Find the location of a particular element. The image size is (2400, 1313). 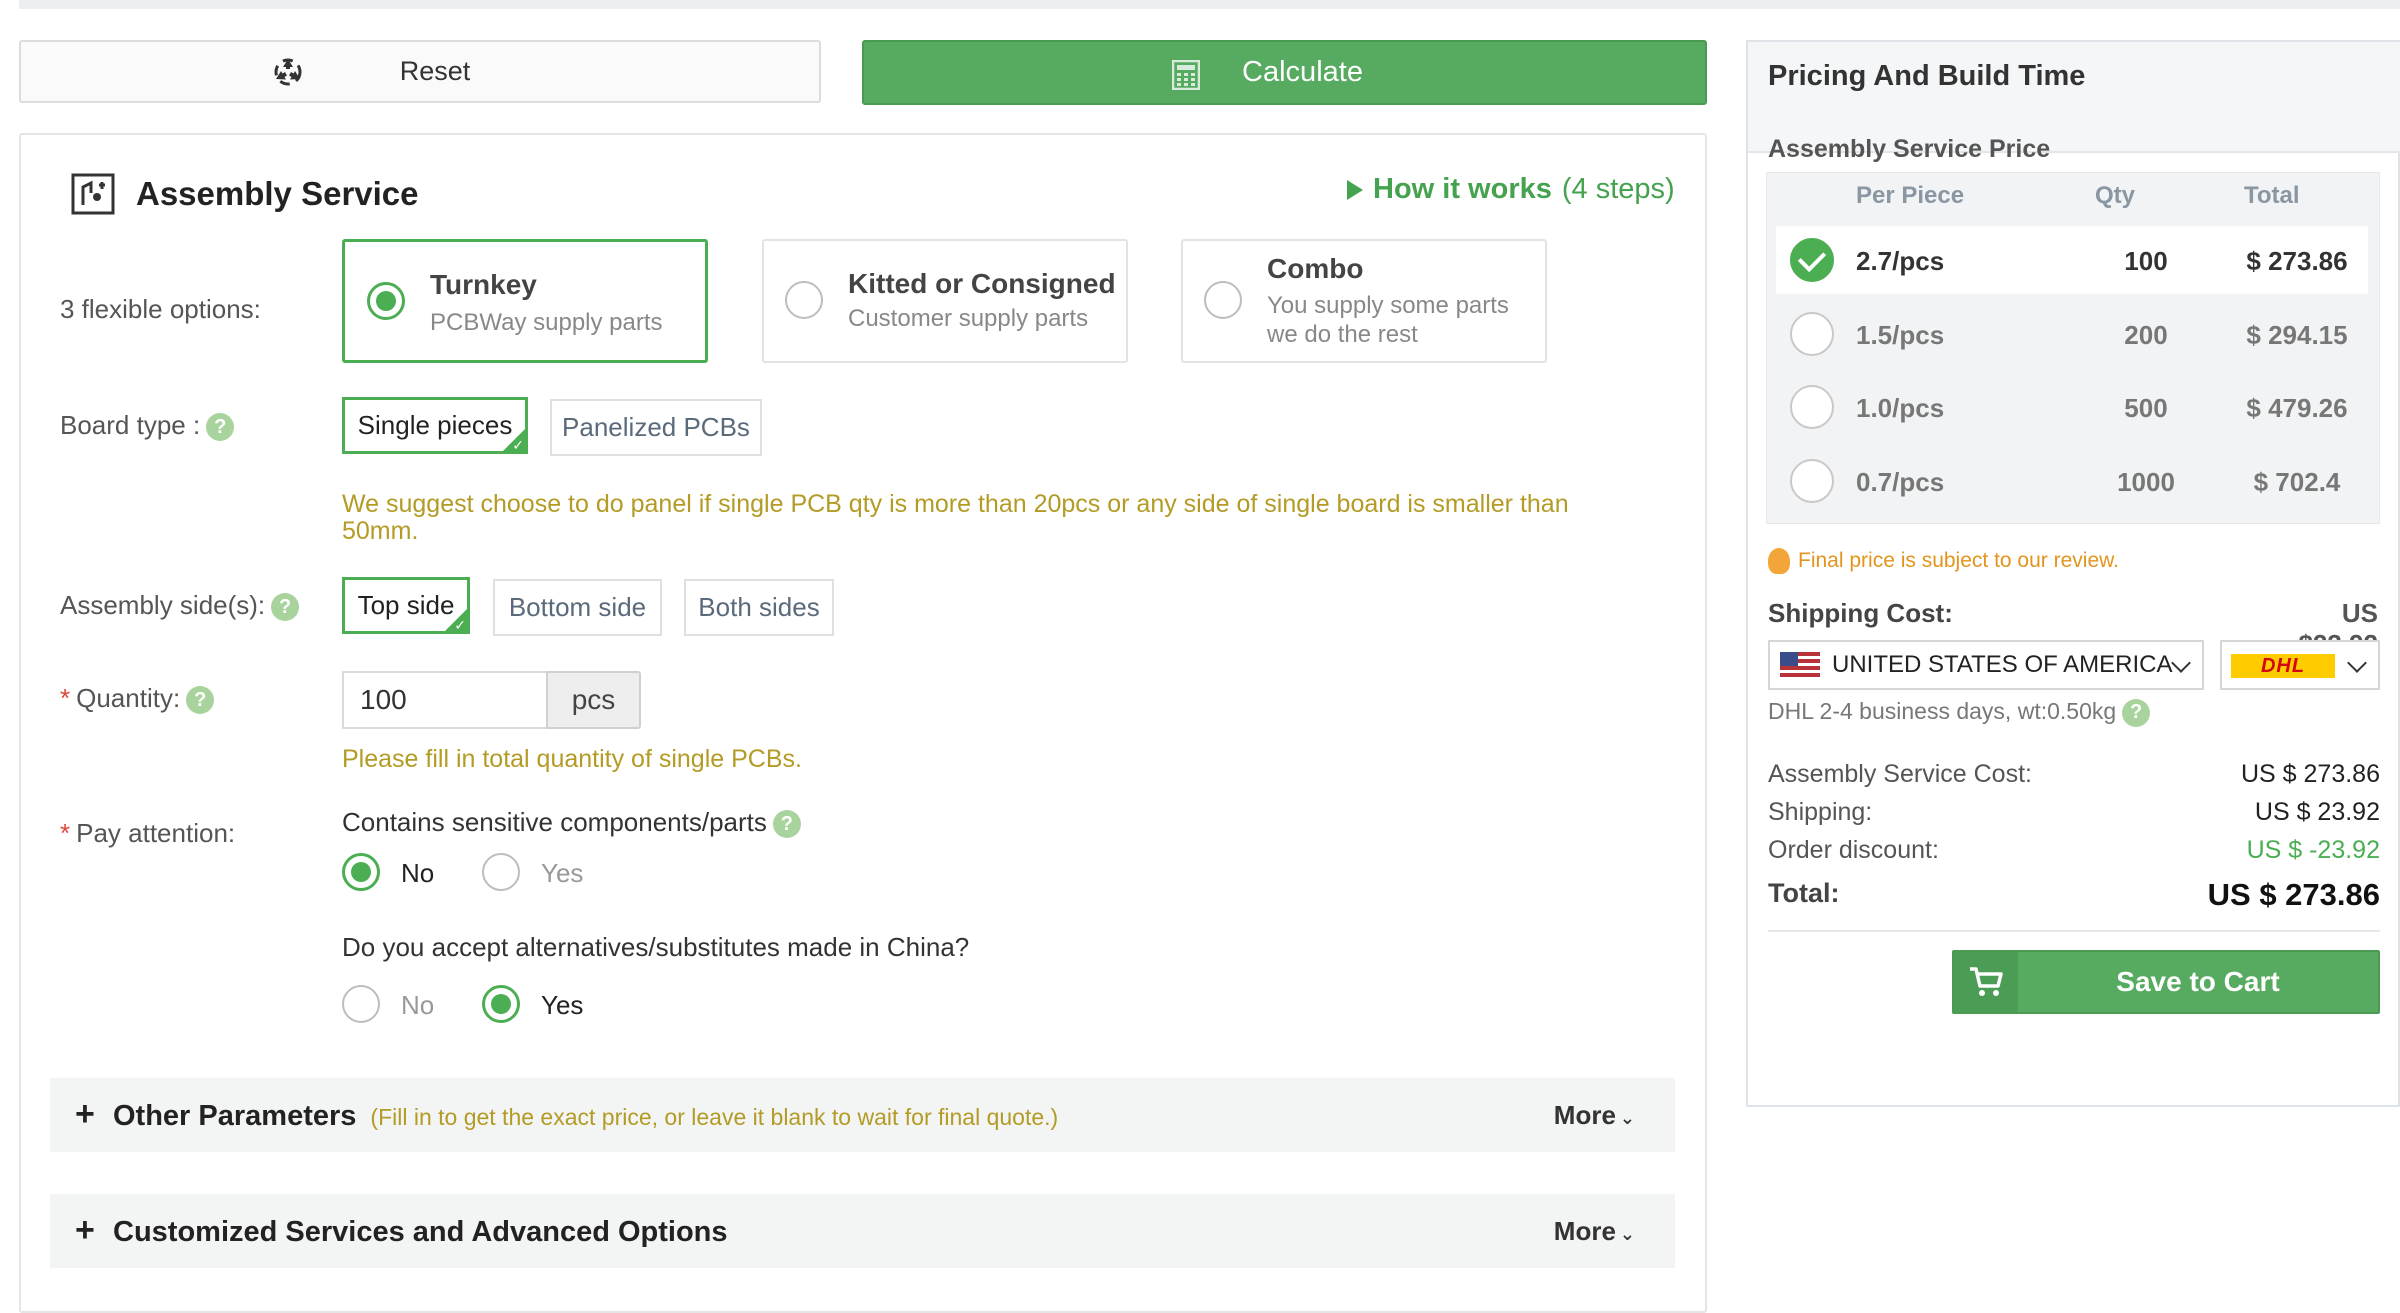

us-flag-icon is located at coordinates (1800, 665).